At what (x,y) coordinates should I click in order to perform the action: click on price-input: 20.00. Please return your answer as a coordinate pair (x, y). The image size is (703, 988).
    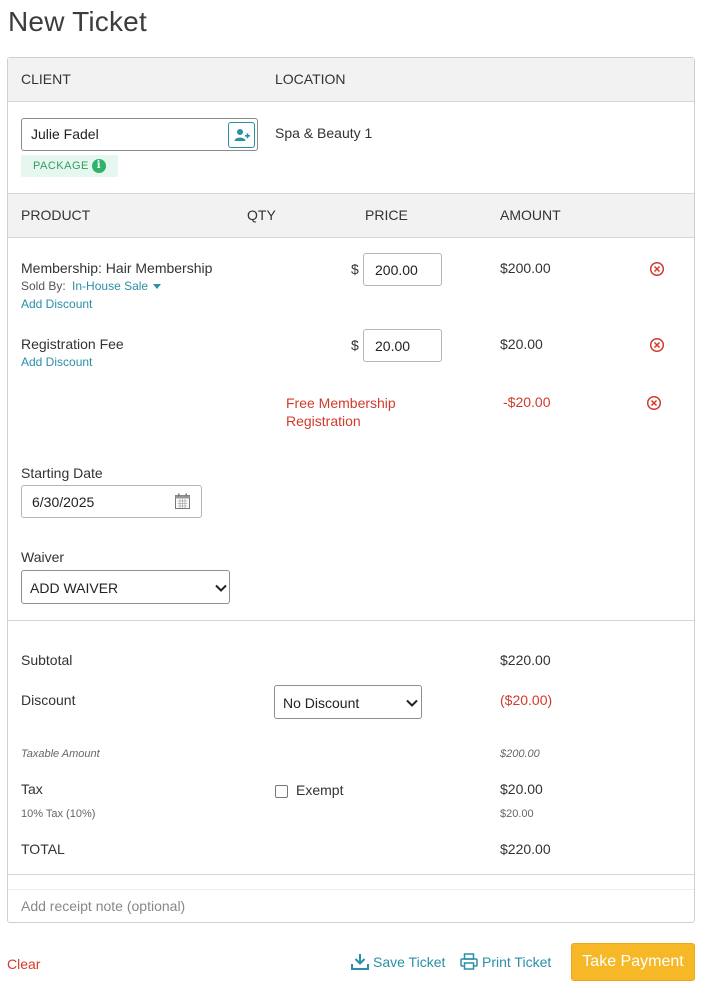
    Looking at the image, I should click on (402, 345).